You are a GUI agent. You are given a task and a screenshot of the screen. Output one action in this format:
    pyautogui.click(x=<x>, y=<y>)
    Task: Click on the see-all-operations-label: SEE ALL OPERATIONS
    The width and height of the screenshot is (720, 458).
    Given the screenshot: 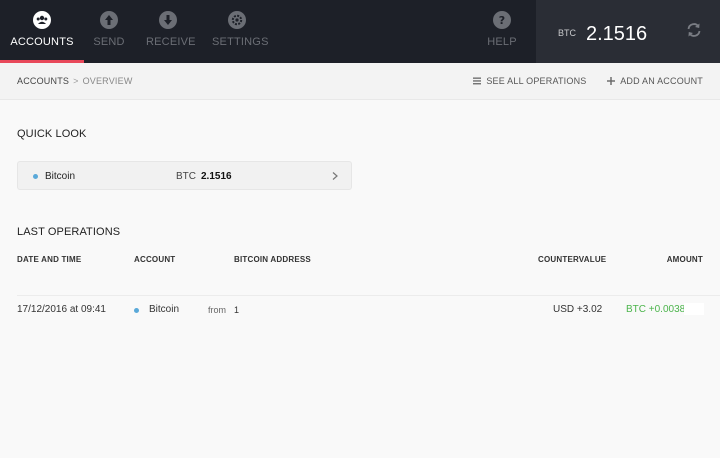 What is the action you would take?
    pyautogui.click(x=536, y=81)
    